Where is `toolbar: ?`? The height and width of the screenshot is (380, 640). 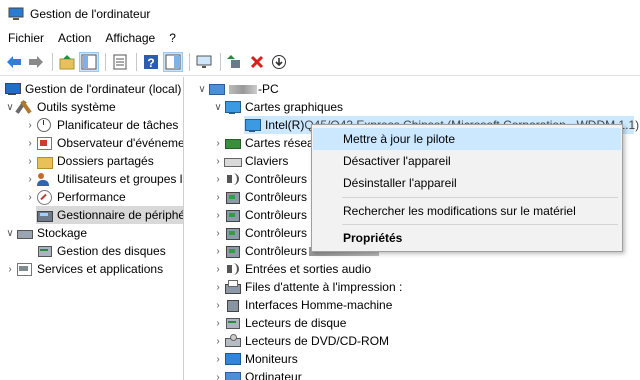
toolbar: ? is located at coordinates (320, 62).